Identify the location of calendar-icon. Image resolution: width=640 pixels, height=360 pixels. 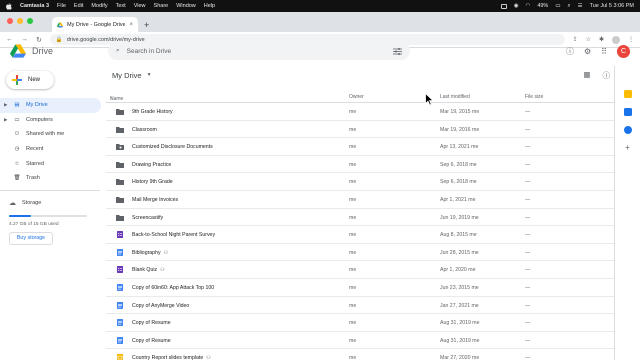
(627, 112).